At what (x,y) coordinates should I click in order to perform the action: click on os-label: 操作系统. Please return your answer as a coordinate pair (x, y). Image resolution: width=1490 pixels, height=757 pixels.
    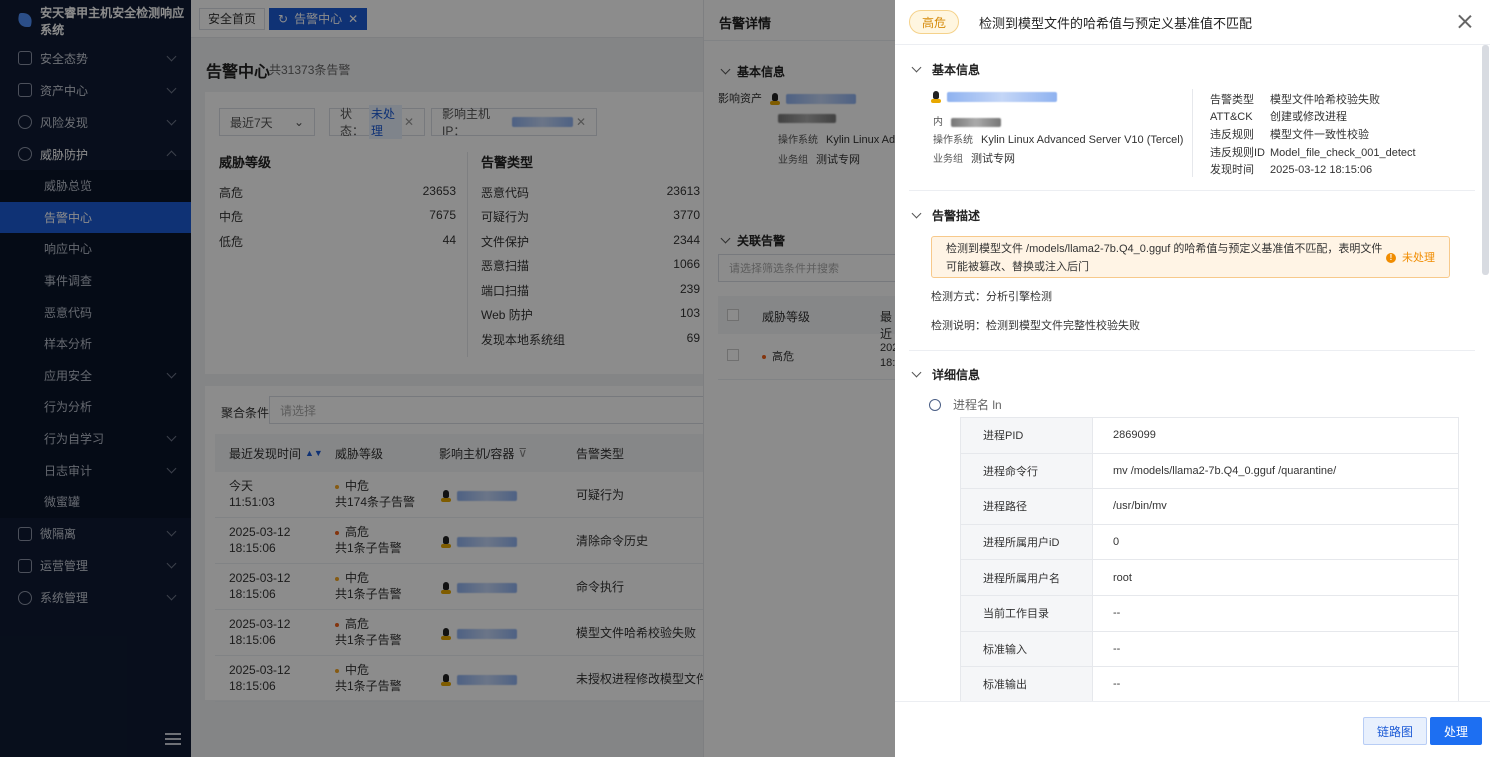
    Looking at the image, I should click on (953, 140).